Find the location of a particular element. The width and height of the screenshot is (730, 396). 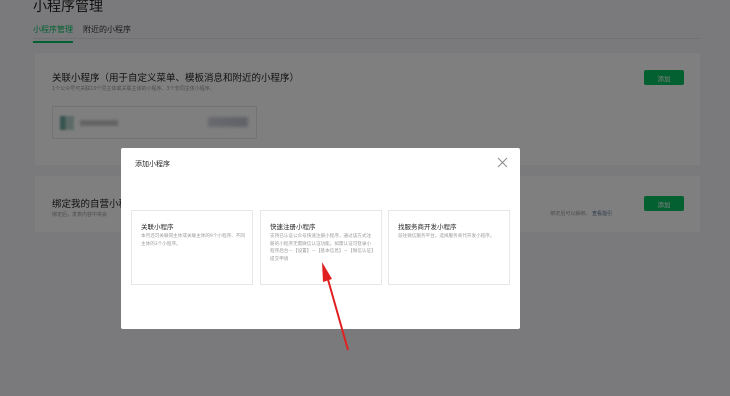

option-title: 找服务商开发小程序 is located at coordinates (427, 227).